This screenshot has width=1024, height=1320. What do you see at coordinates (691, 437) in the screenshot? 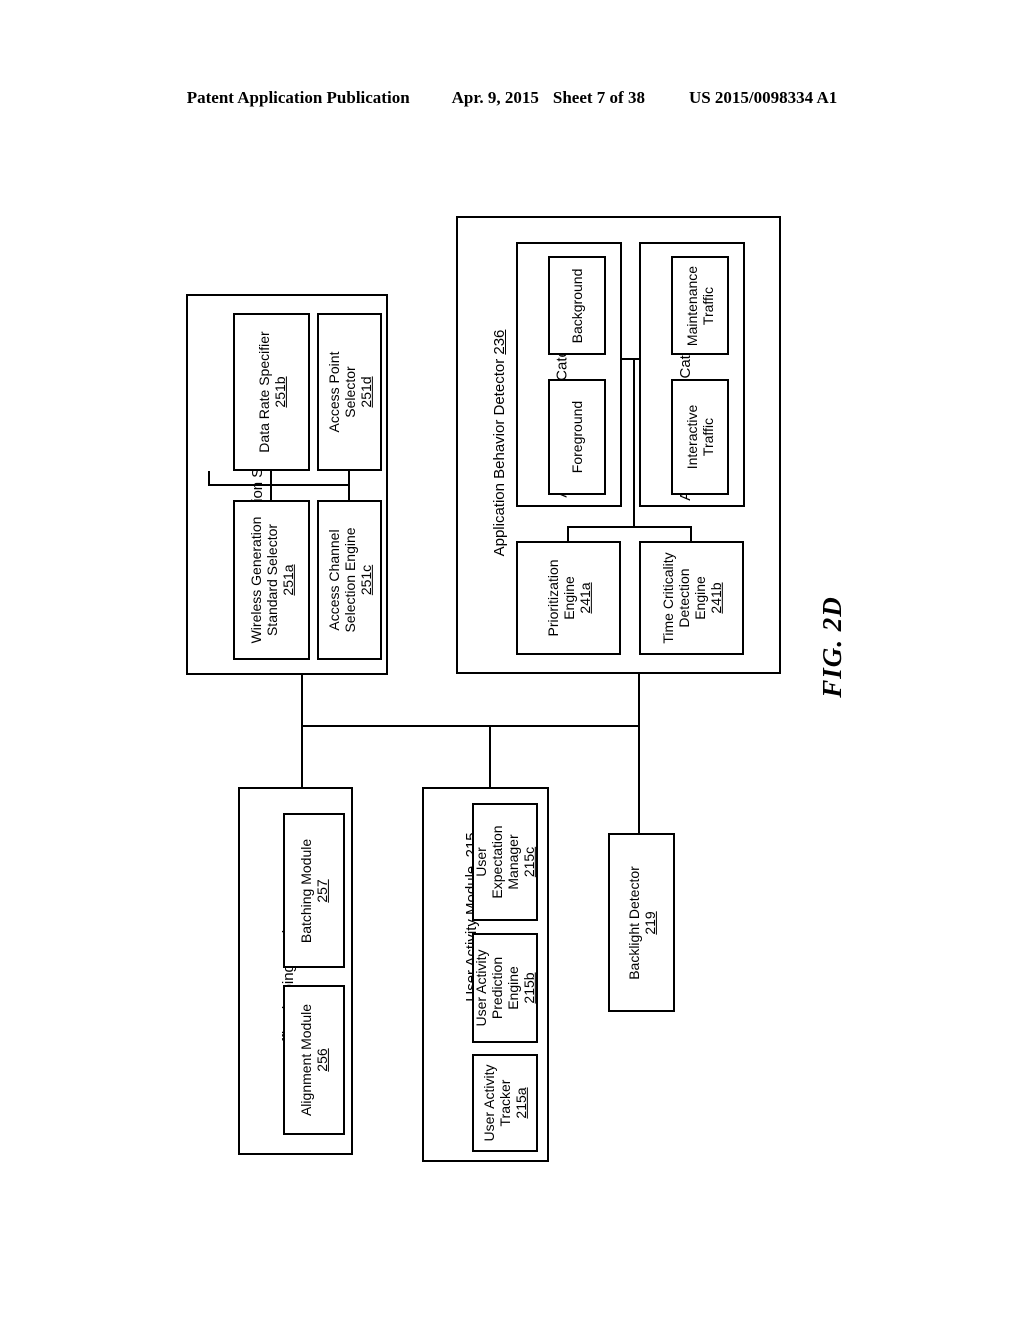
I see `interactive-traffic-line1: Interactive` at bounding box center [691, 437].